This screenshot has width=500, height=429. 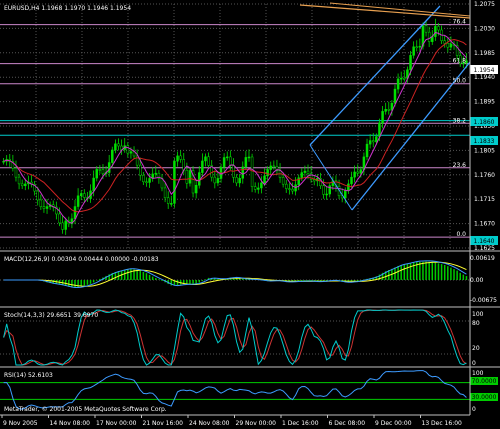 I want to click on time-tick-label: 6 Dec 08:00, so click(x=347, y=423).